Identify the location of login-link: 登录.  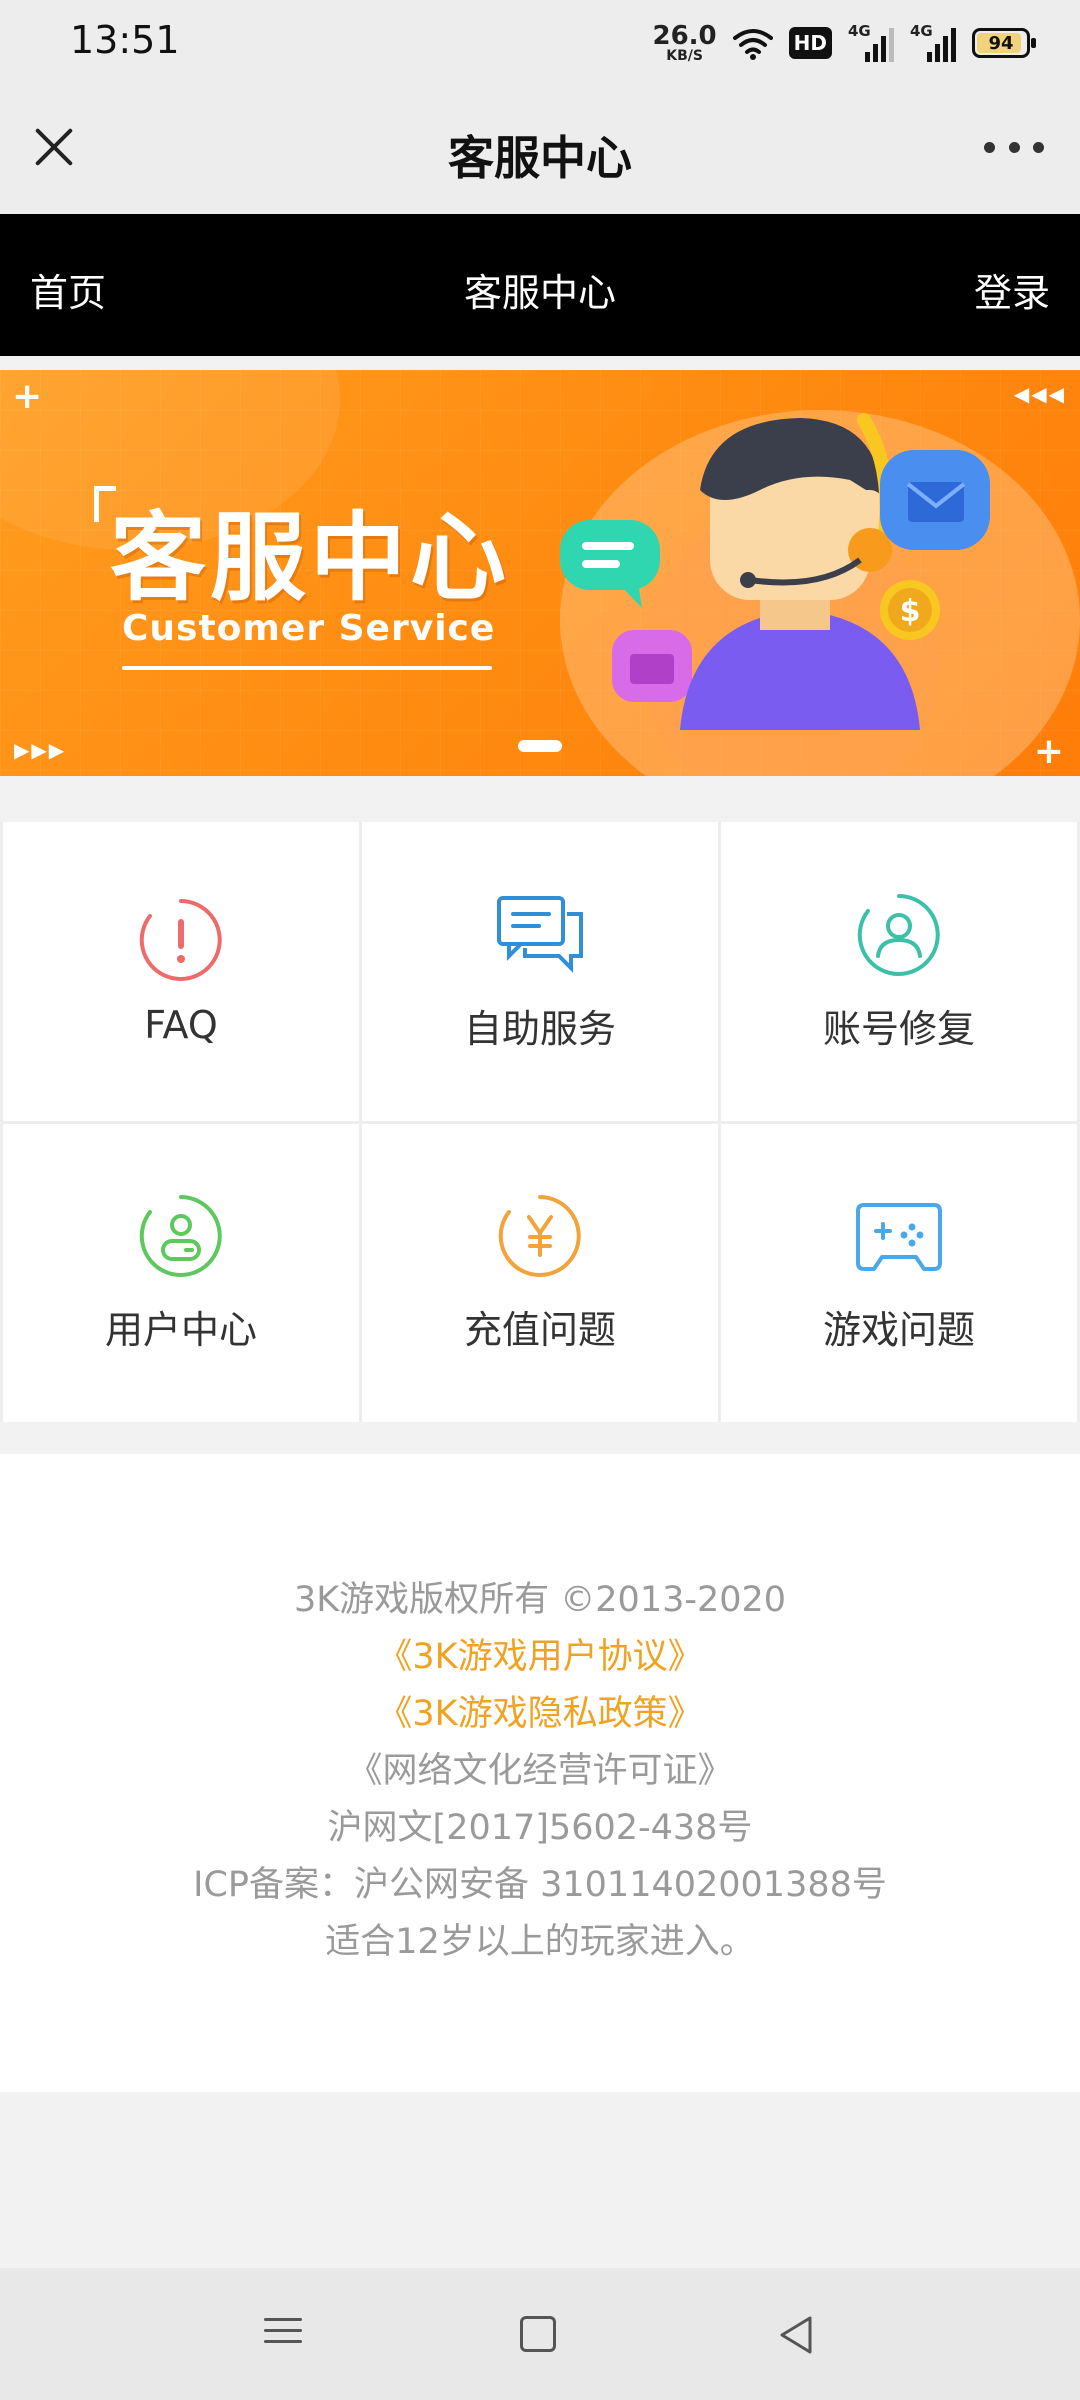
(1012, 289).